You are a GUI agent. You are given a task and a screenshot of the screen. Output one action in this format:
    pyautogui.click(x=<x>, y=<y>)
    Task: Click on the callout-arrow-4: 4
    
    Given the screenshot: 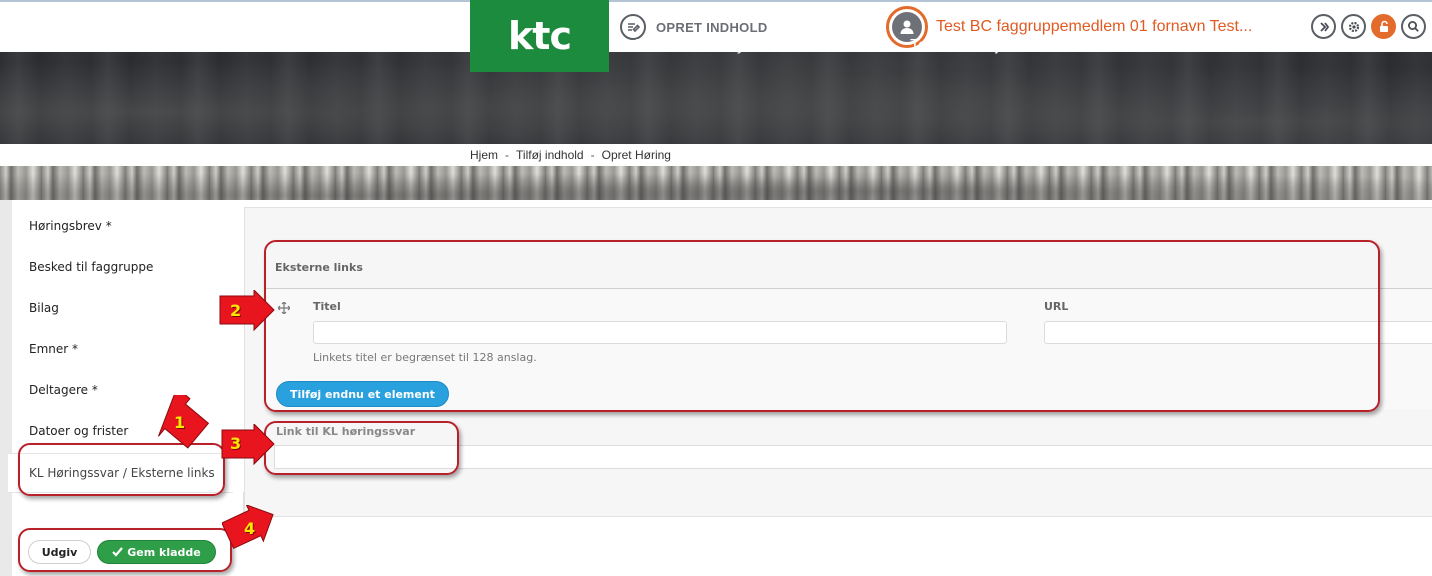 What is the action you would take?
    pyautogui.click(x=251, y=530)
    